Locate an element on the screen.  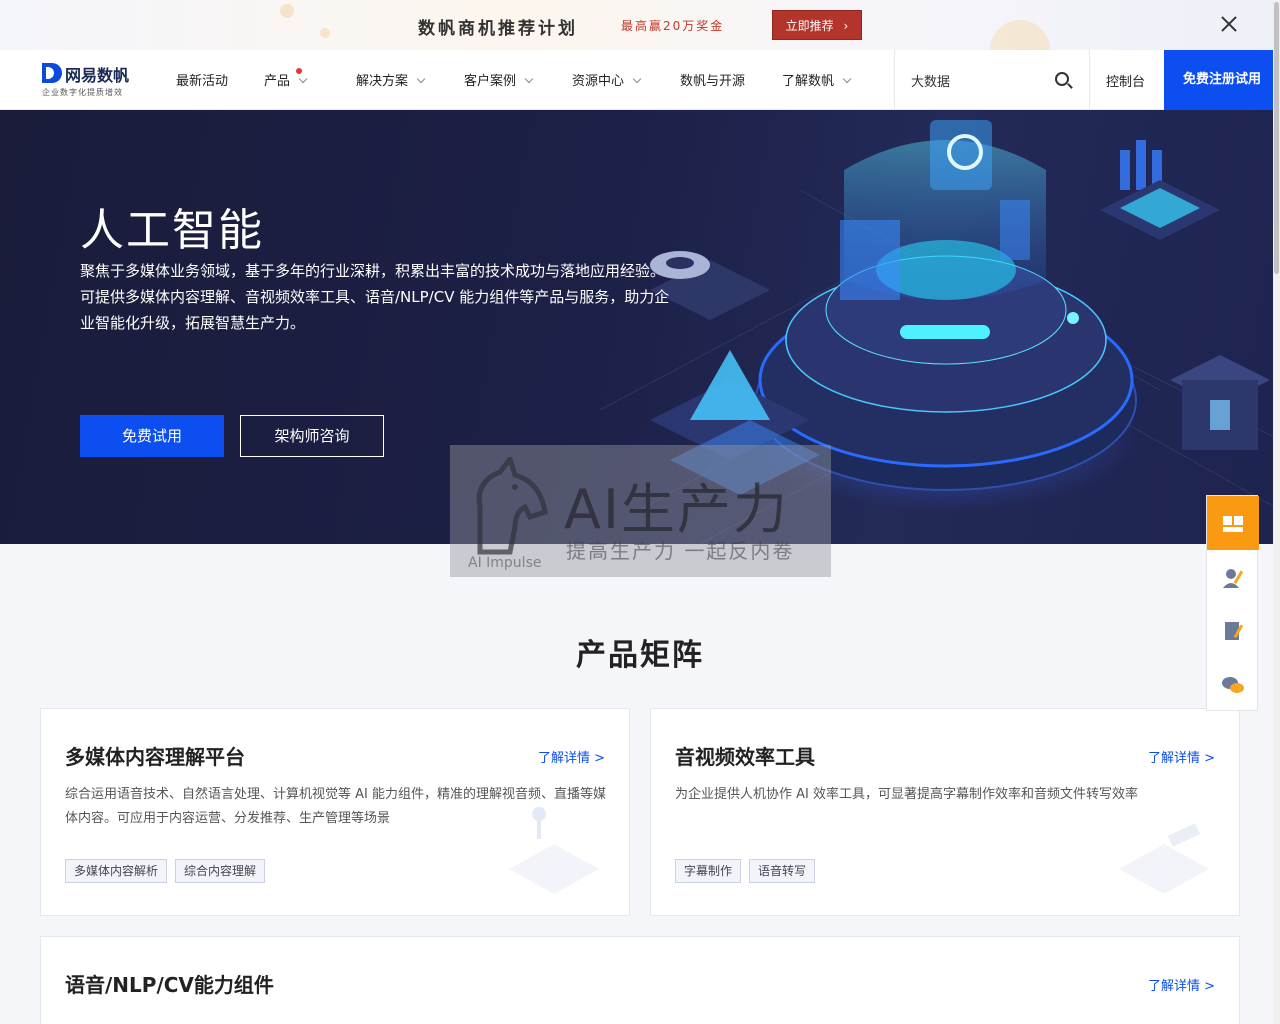
new-badge-dot is located at coordinates (299, 71).